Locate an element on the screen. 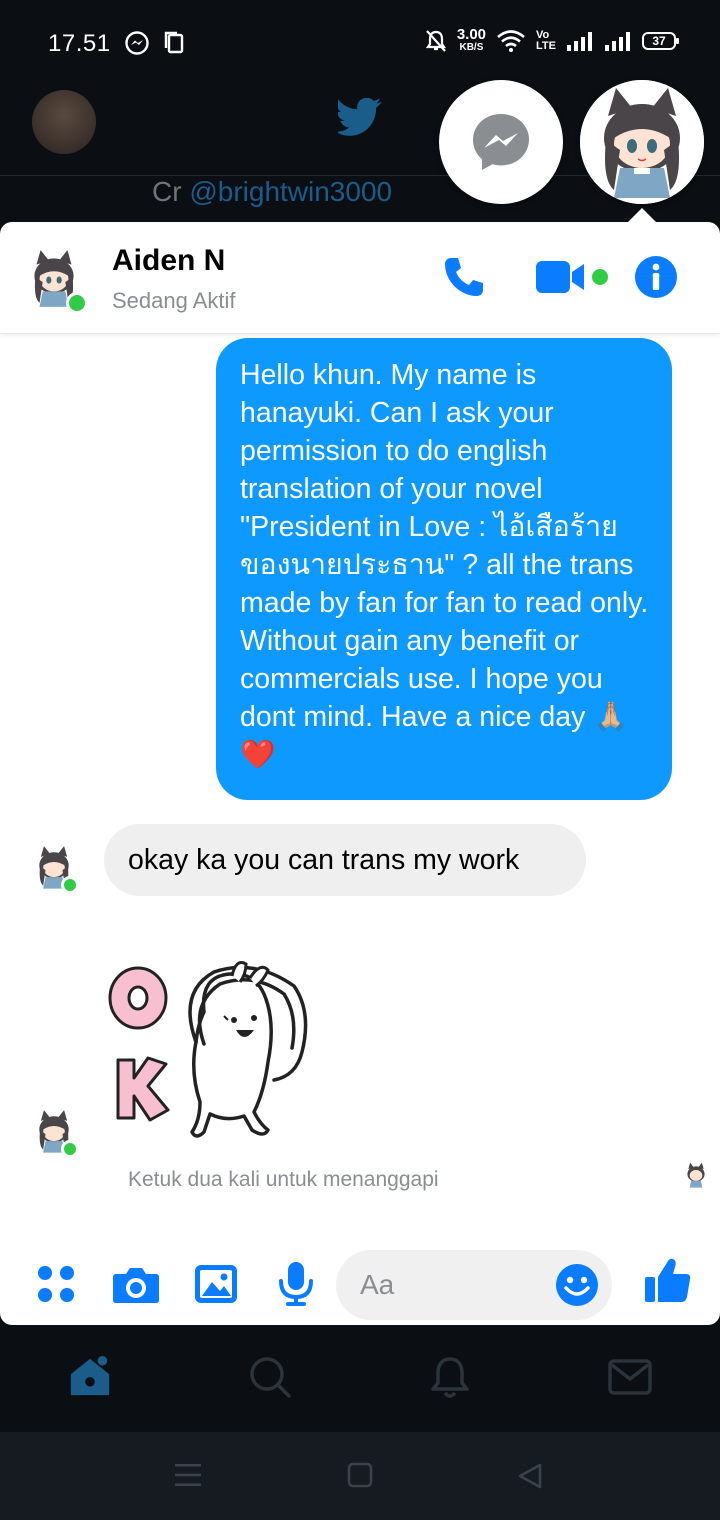 The width and height of the screenshot is (720, 1520). menu-dots-icon is located at coordinates (56, 1284).